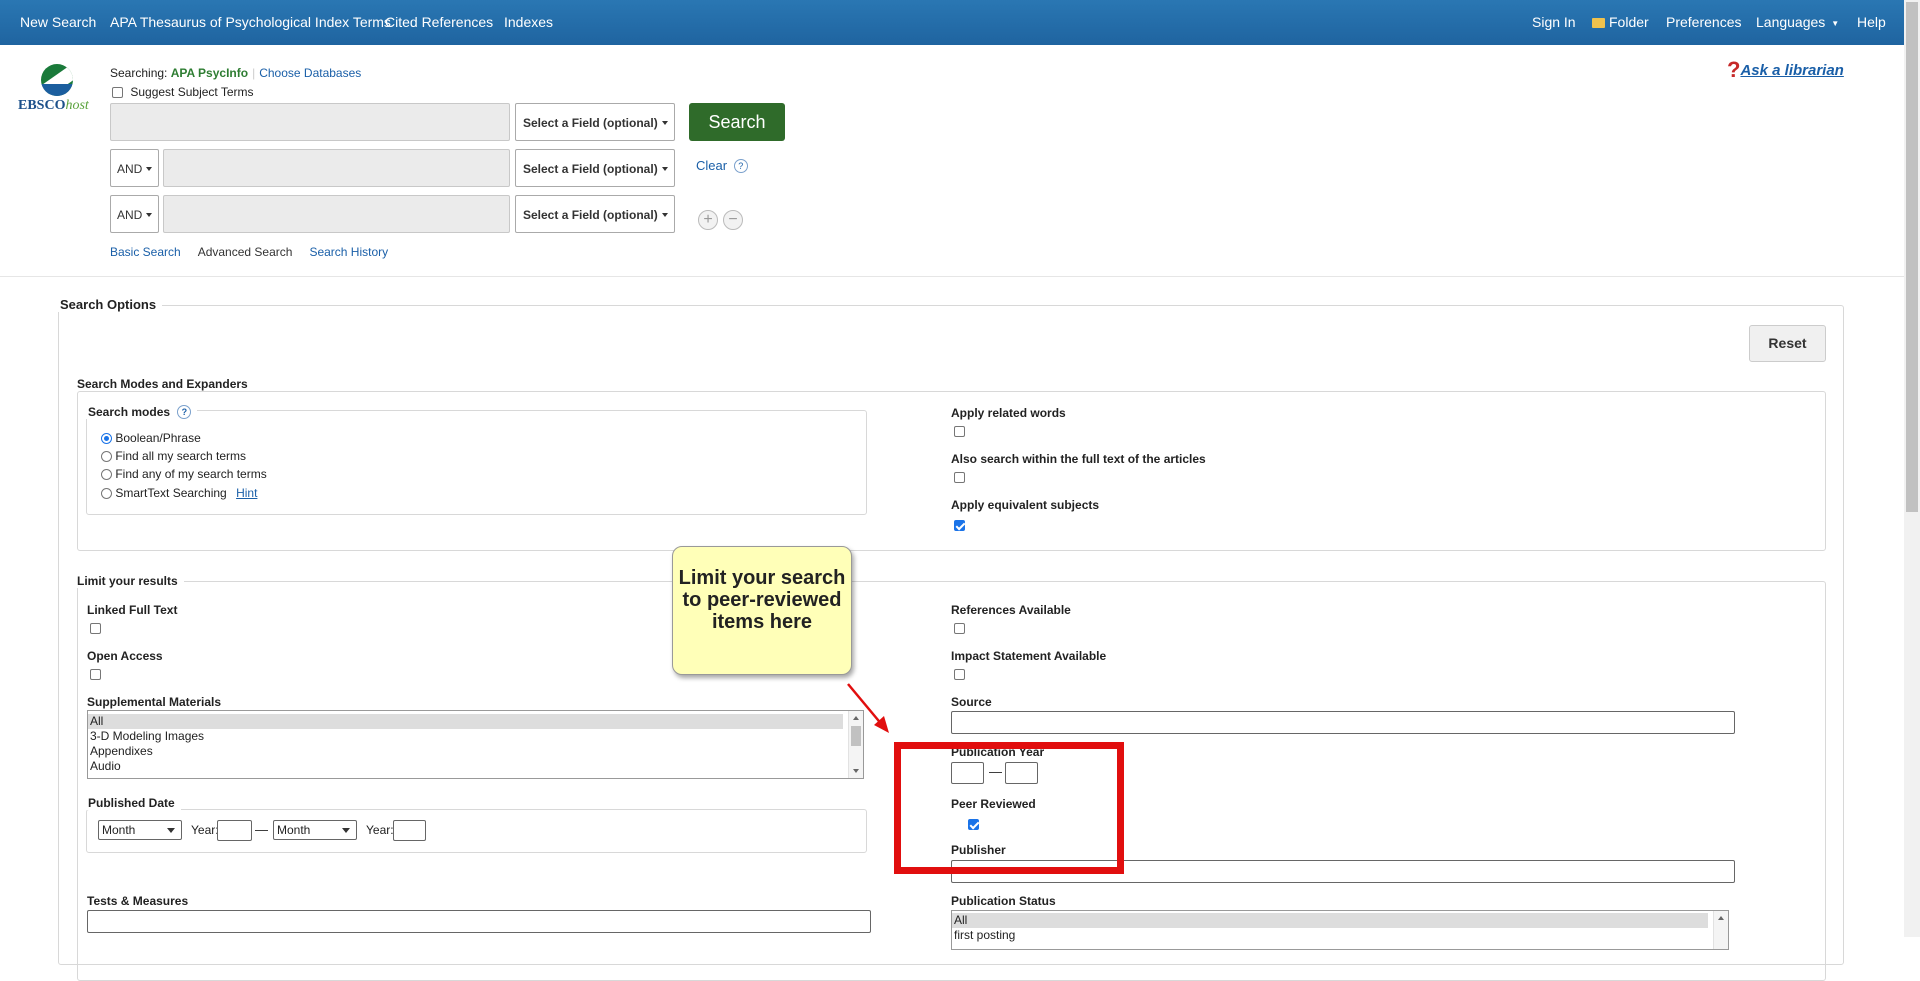 This screenshot has height=981, width=1920. Describe the element at coordinates (246, 493) in the screenshot. I see `hint-link: Hint` at that location.